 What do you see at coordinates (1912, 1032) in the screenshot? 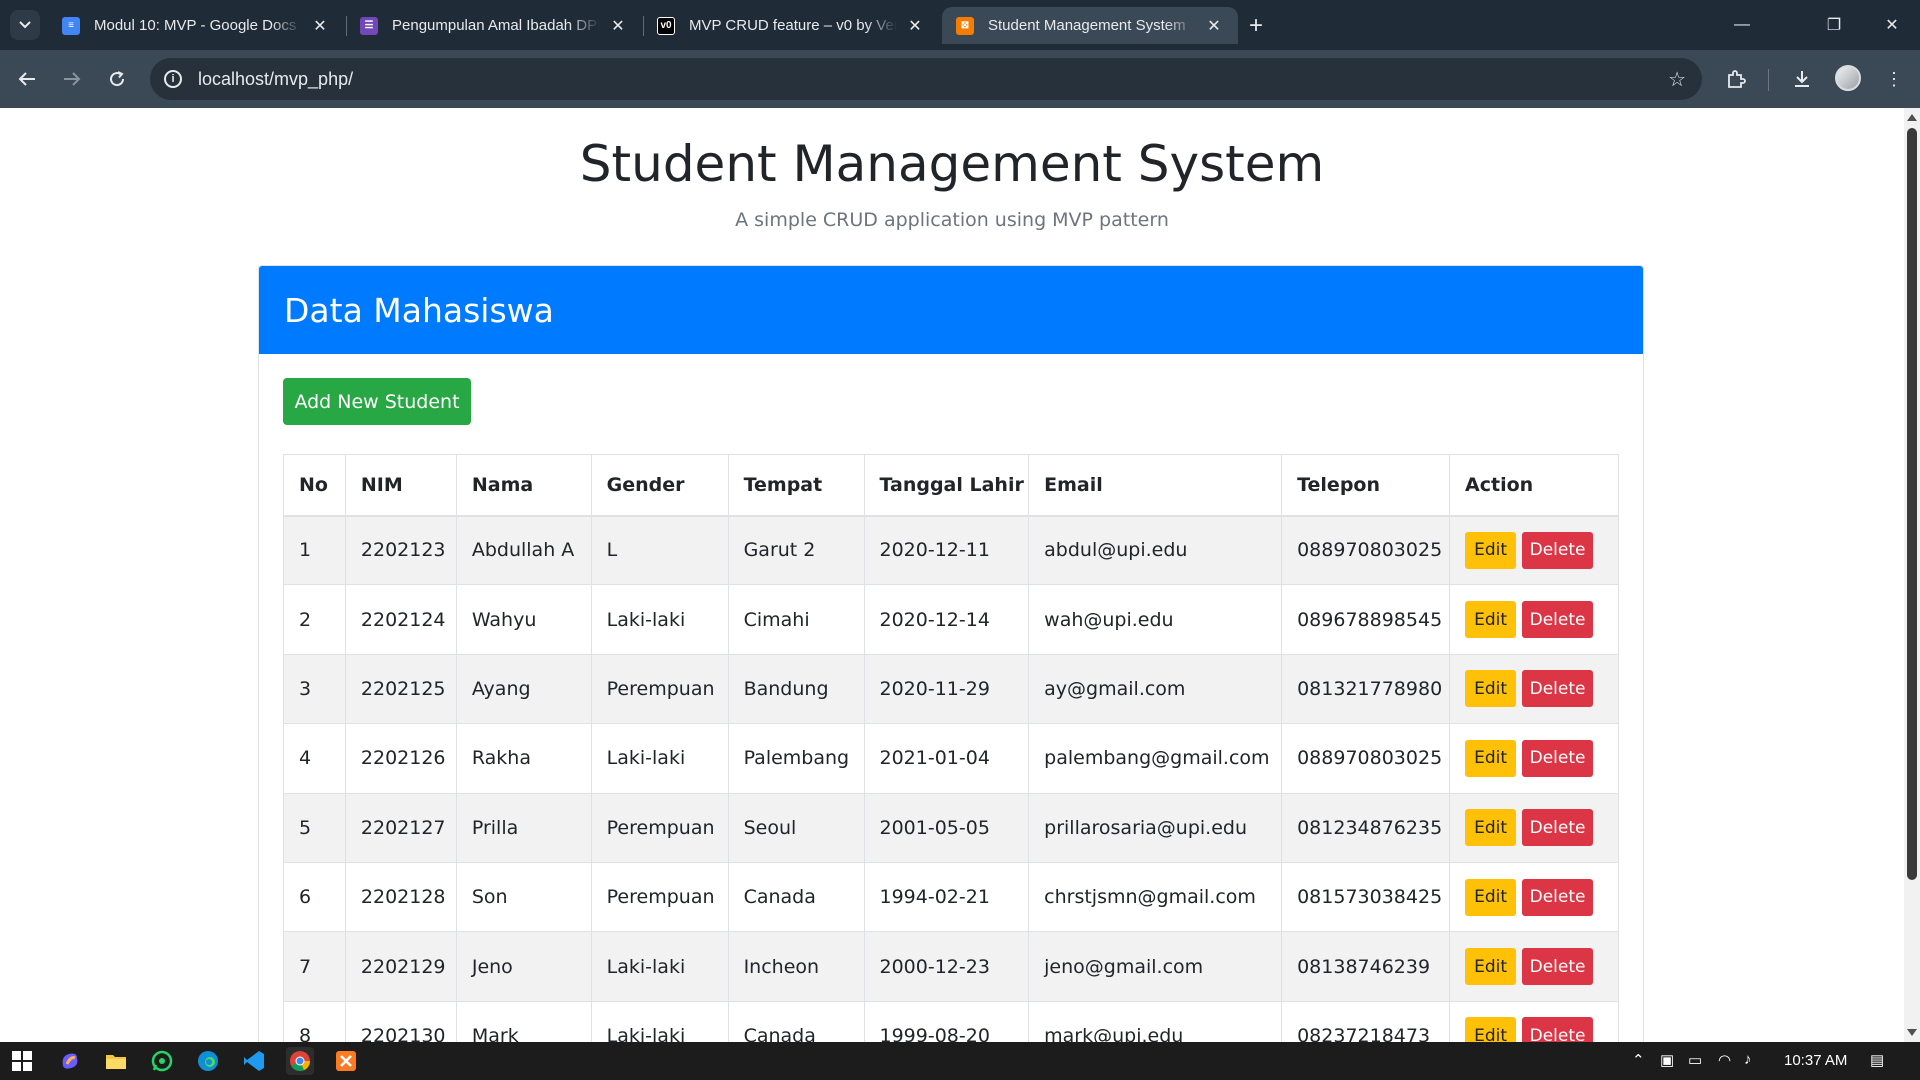
I see `scroll-down-arrow-icon` at bounding box center [1912, 1032].